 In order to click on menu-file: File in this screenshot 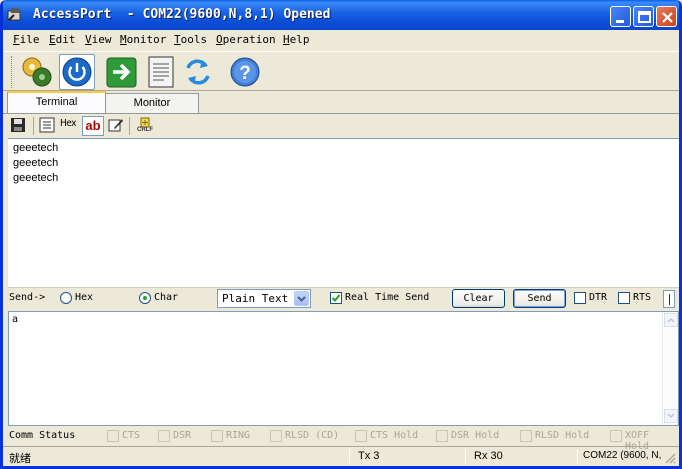, I will do `click(26, 39)`.